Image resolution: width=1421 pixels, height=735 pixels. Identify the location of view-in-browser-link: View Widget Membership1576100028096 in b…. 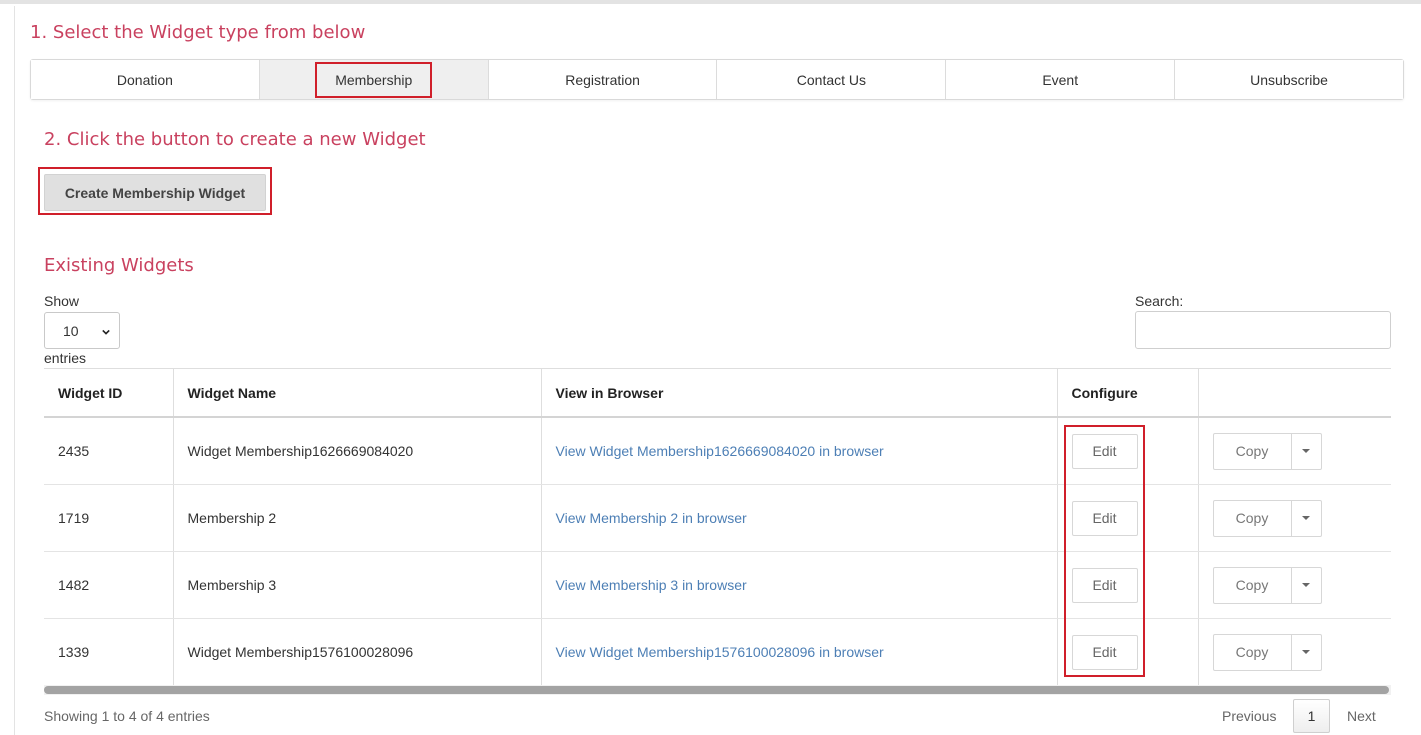
(720, 652).